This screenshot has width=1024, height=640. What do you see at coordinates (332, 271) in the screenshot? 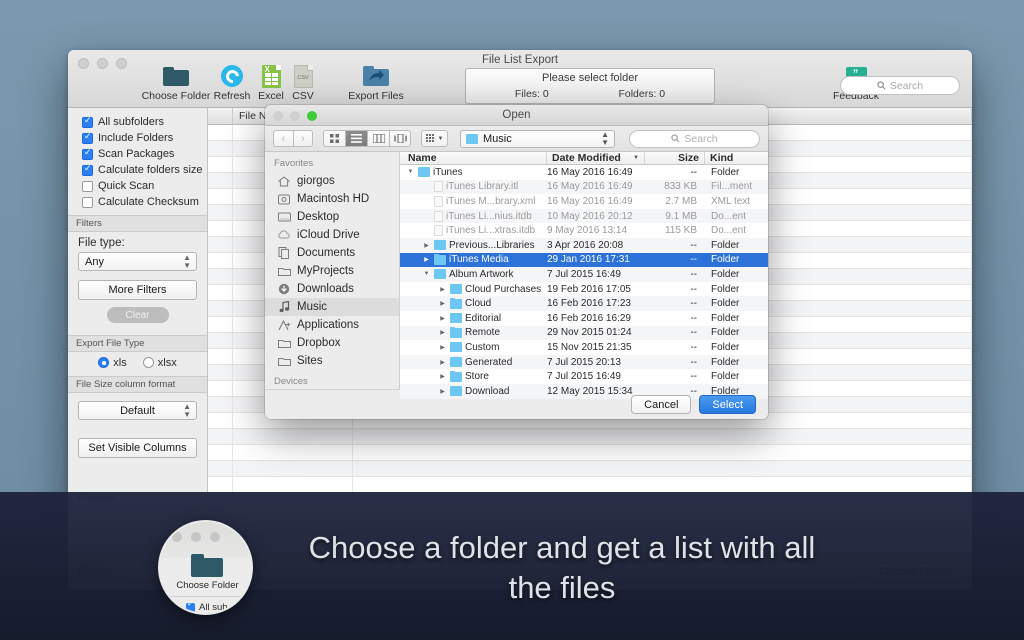
I see `favorite-item-myprojects: MyProjects` at bounding box center [332, 271].